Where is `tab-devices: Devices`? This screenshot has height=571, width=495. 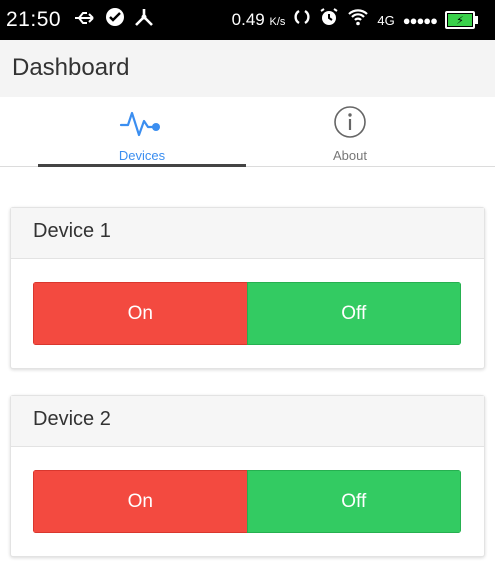
tab-devices: Devices is located at coordinates (142, 131).